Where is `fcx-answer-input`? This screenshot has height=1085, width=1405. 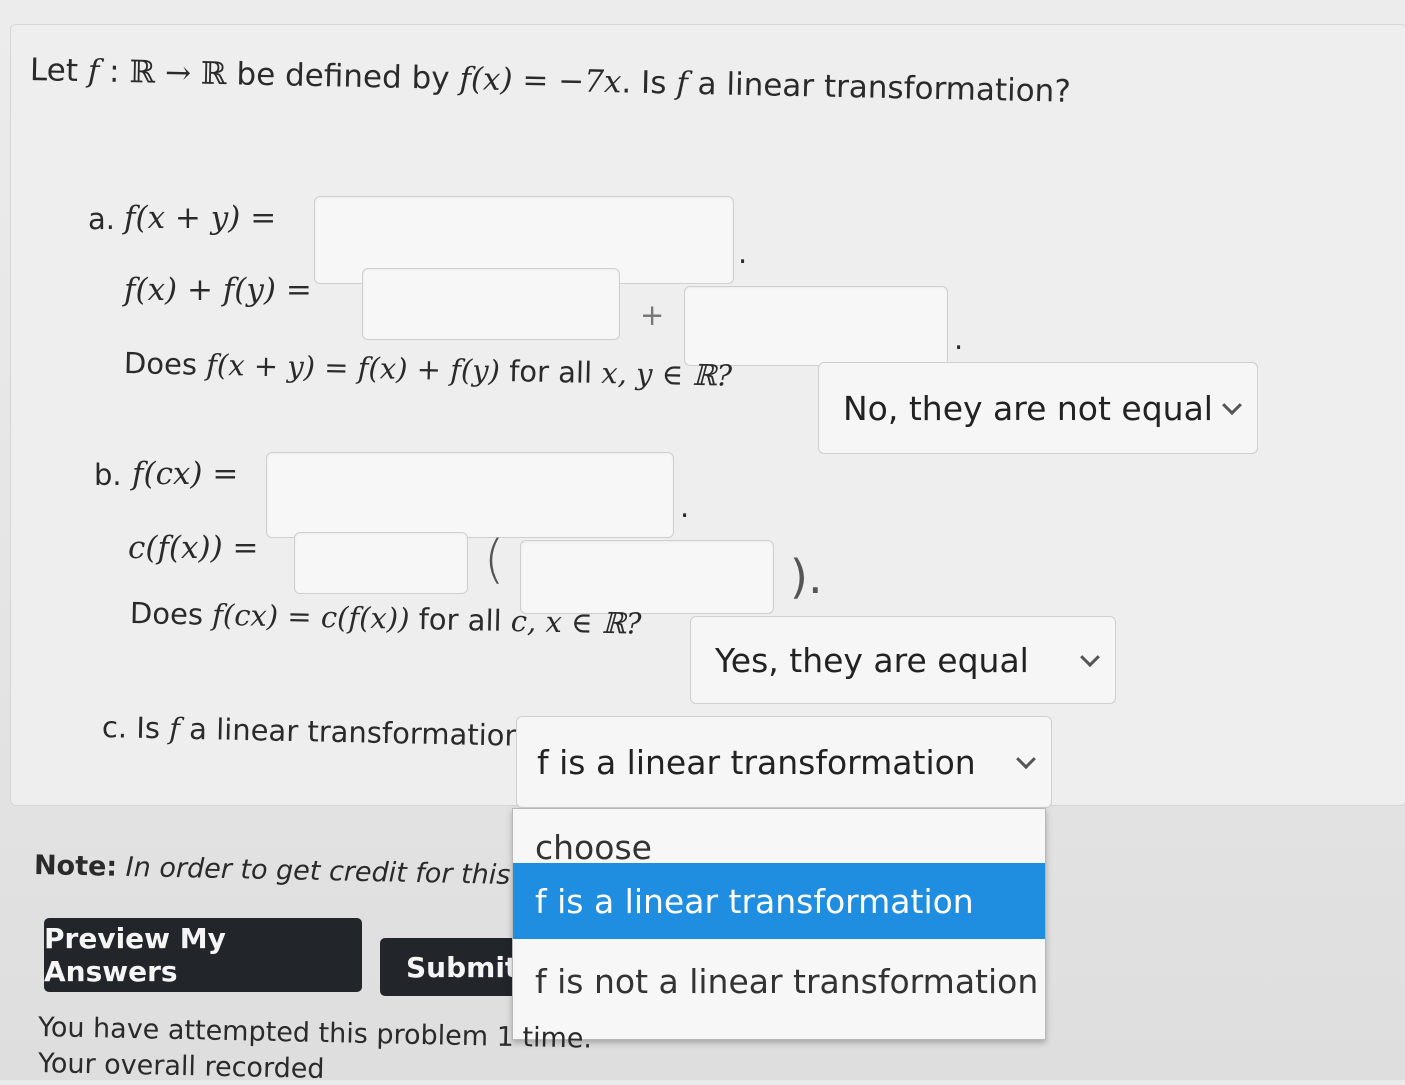 fcx-answer-input is located at coordinates (470, 495).